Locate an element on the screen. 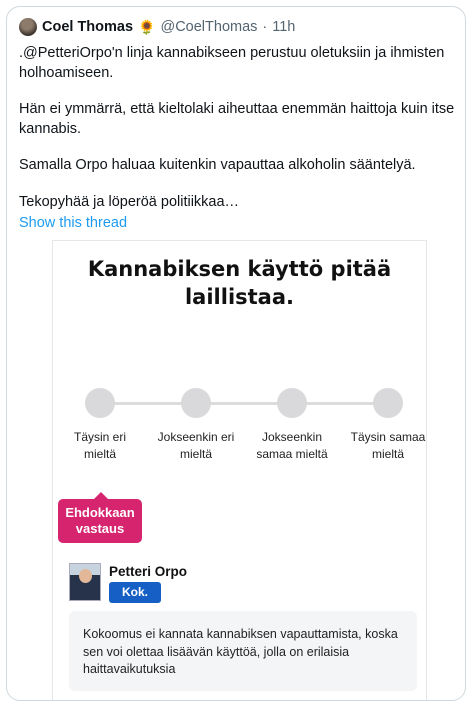 The width and height of the screenshot is (474, 709). show-thread-link: Show this thread is located at coordinates (73, 224).